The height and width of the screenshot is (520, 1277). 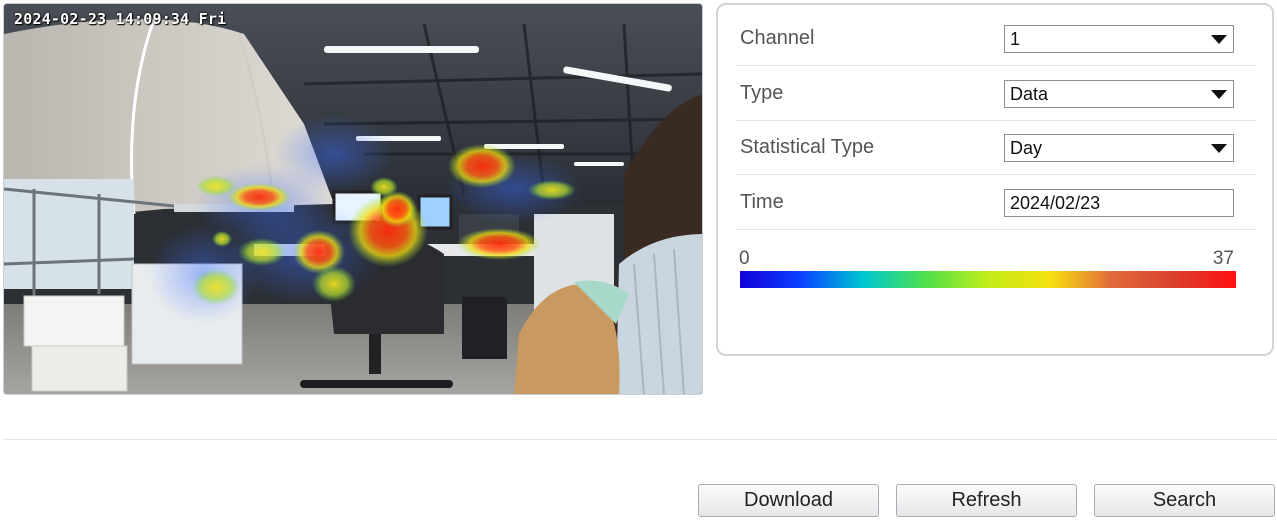 What do you see at coordinates (1029, 94) in the screenshot?
I see `type-select-value: Data` at bounding box center [1029, 94].